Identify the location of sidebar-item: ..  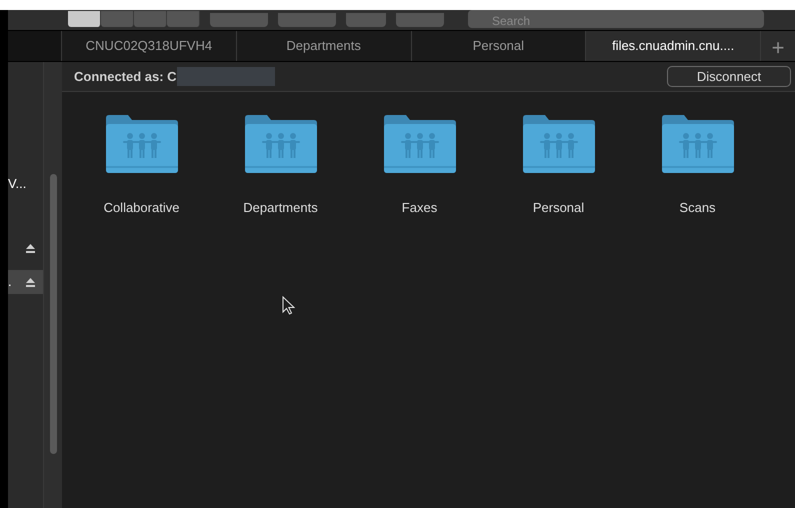
(25, 282).